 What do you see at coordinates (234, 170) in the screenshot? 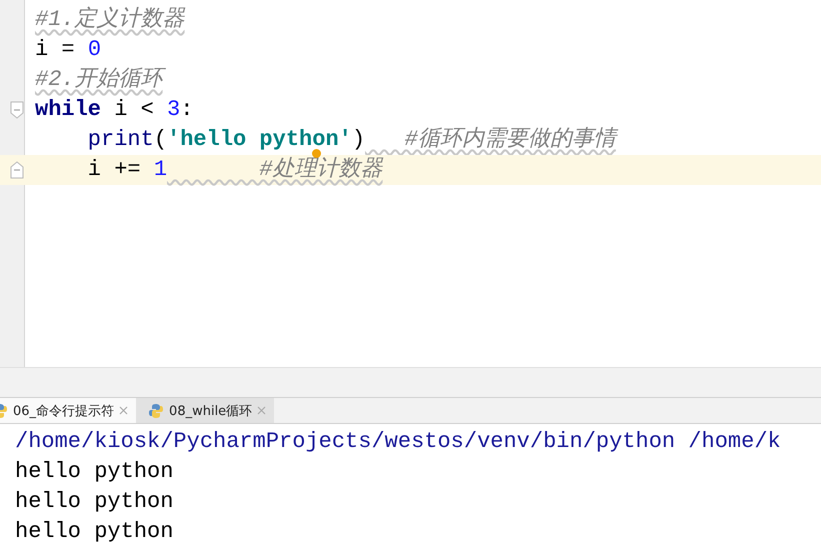
I see `code-line: i += 1 #处理计数器` at bounding box center [234, 170].